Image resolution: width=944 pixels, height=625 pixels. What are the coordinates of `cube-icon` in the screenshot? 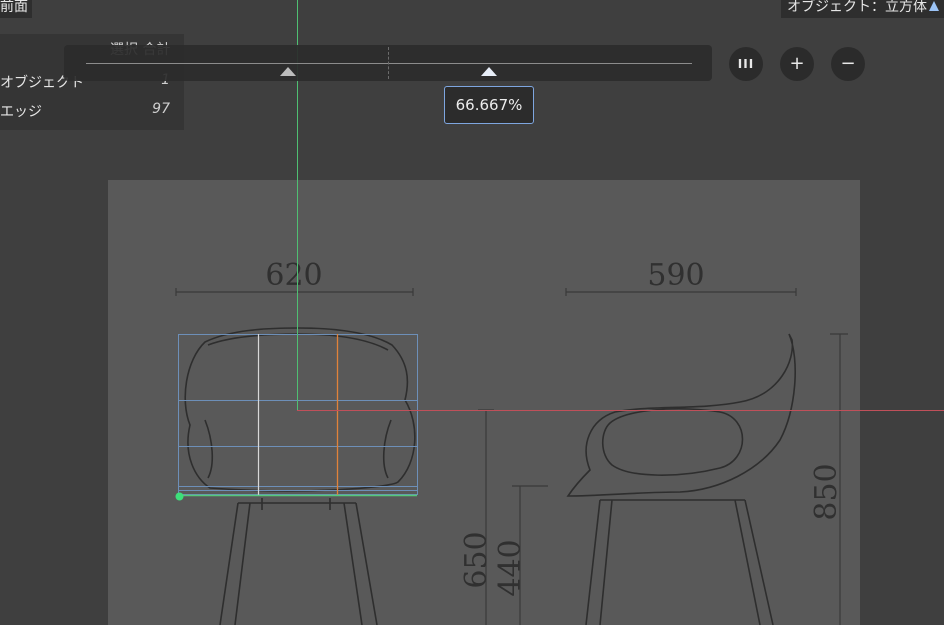 It's located at (934, 5).